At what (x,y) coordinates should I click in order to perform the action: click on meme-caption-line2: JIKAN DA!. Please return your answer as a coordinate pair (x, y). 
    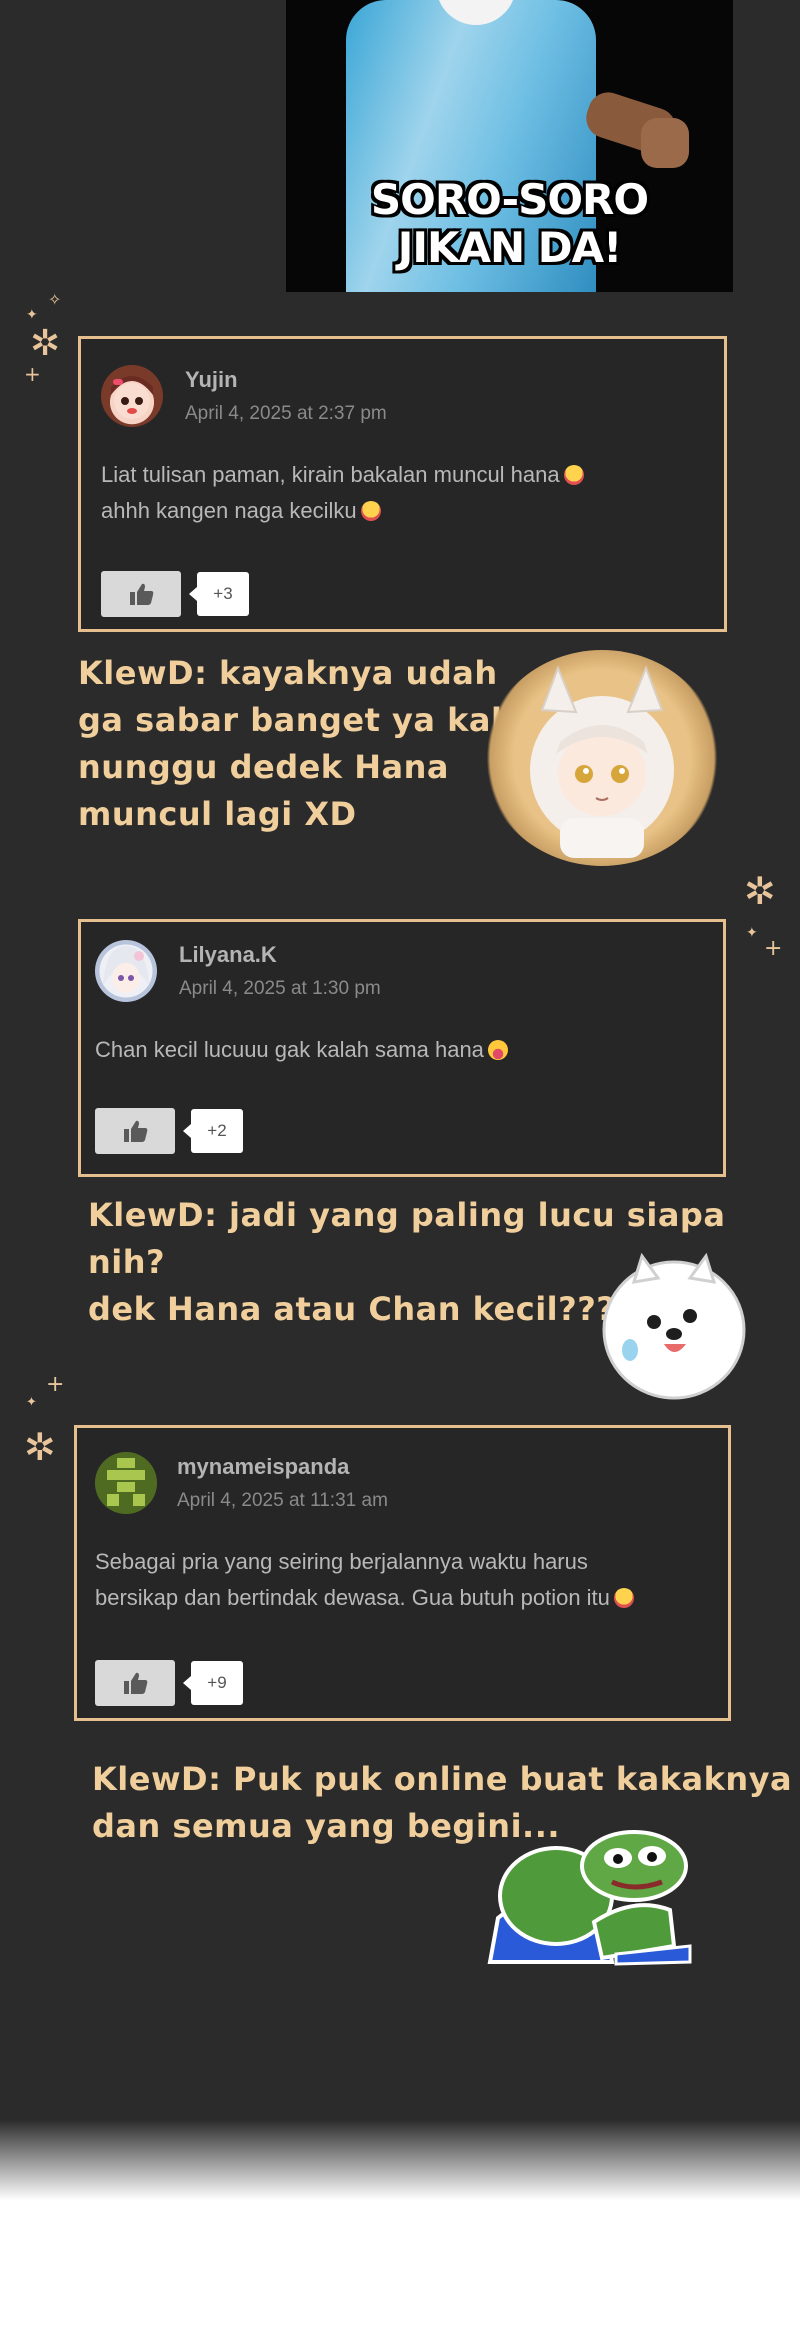
    Looking at the image, I should click on (510, 247).